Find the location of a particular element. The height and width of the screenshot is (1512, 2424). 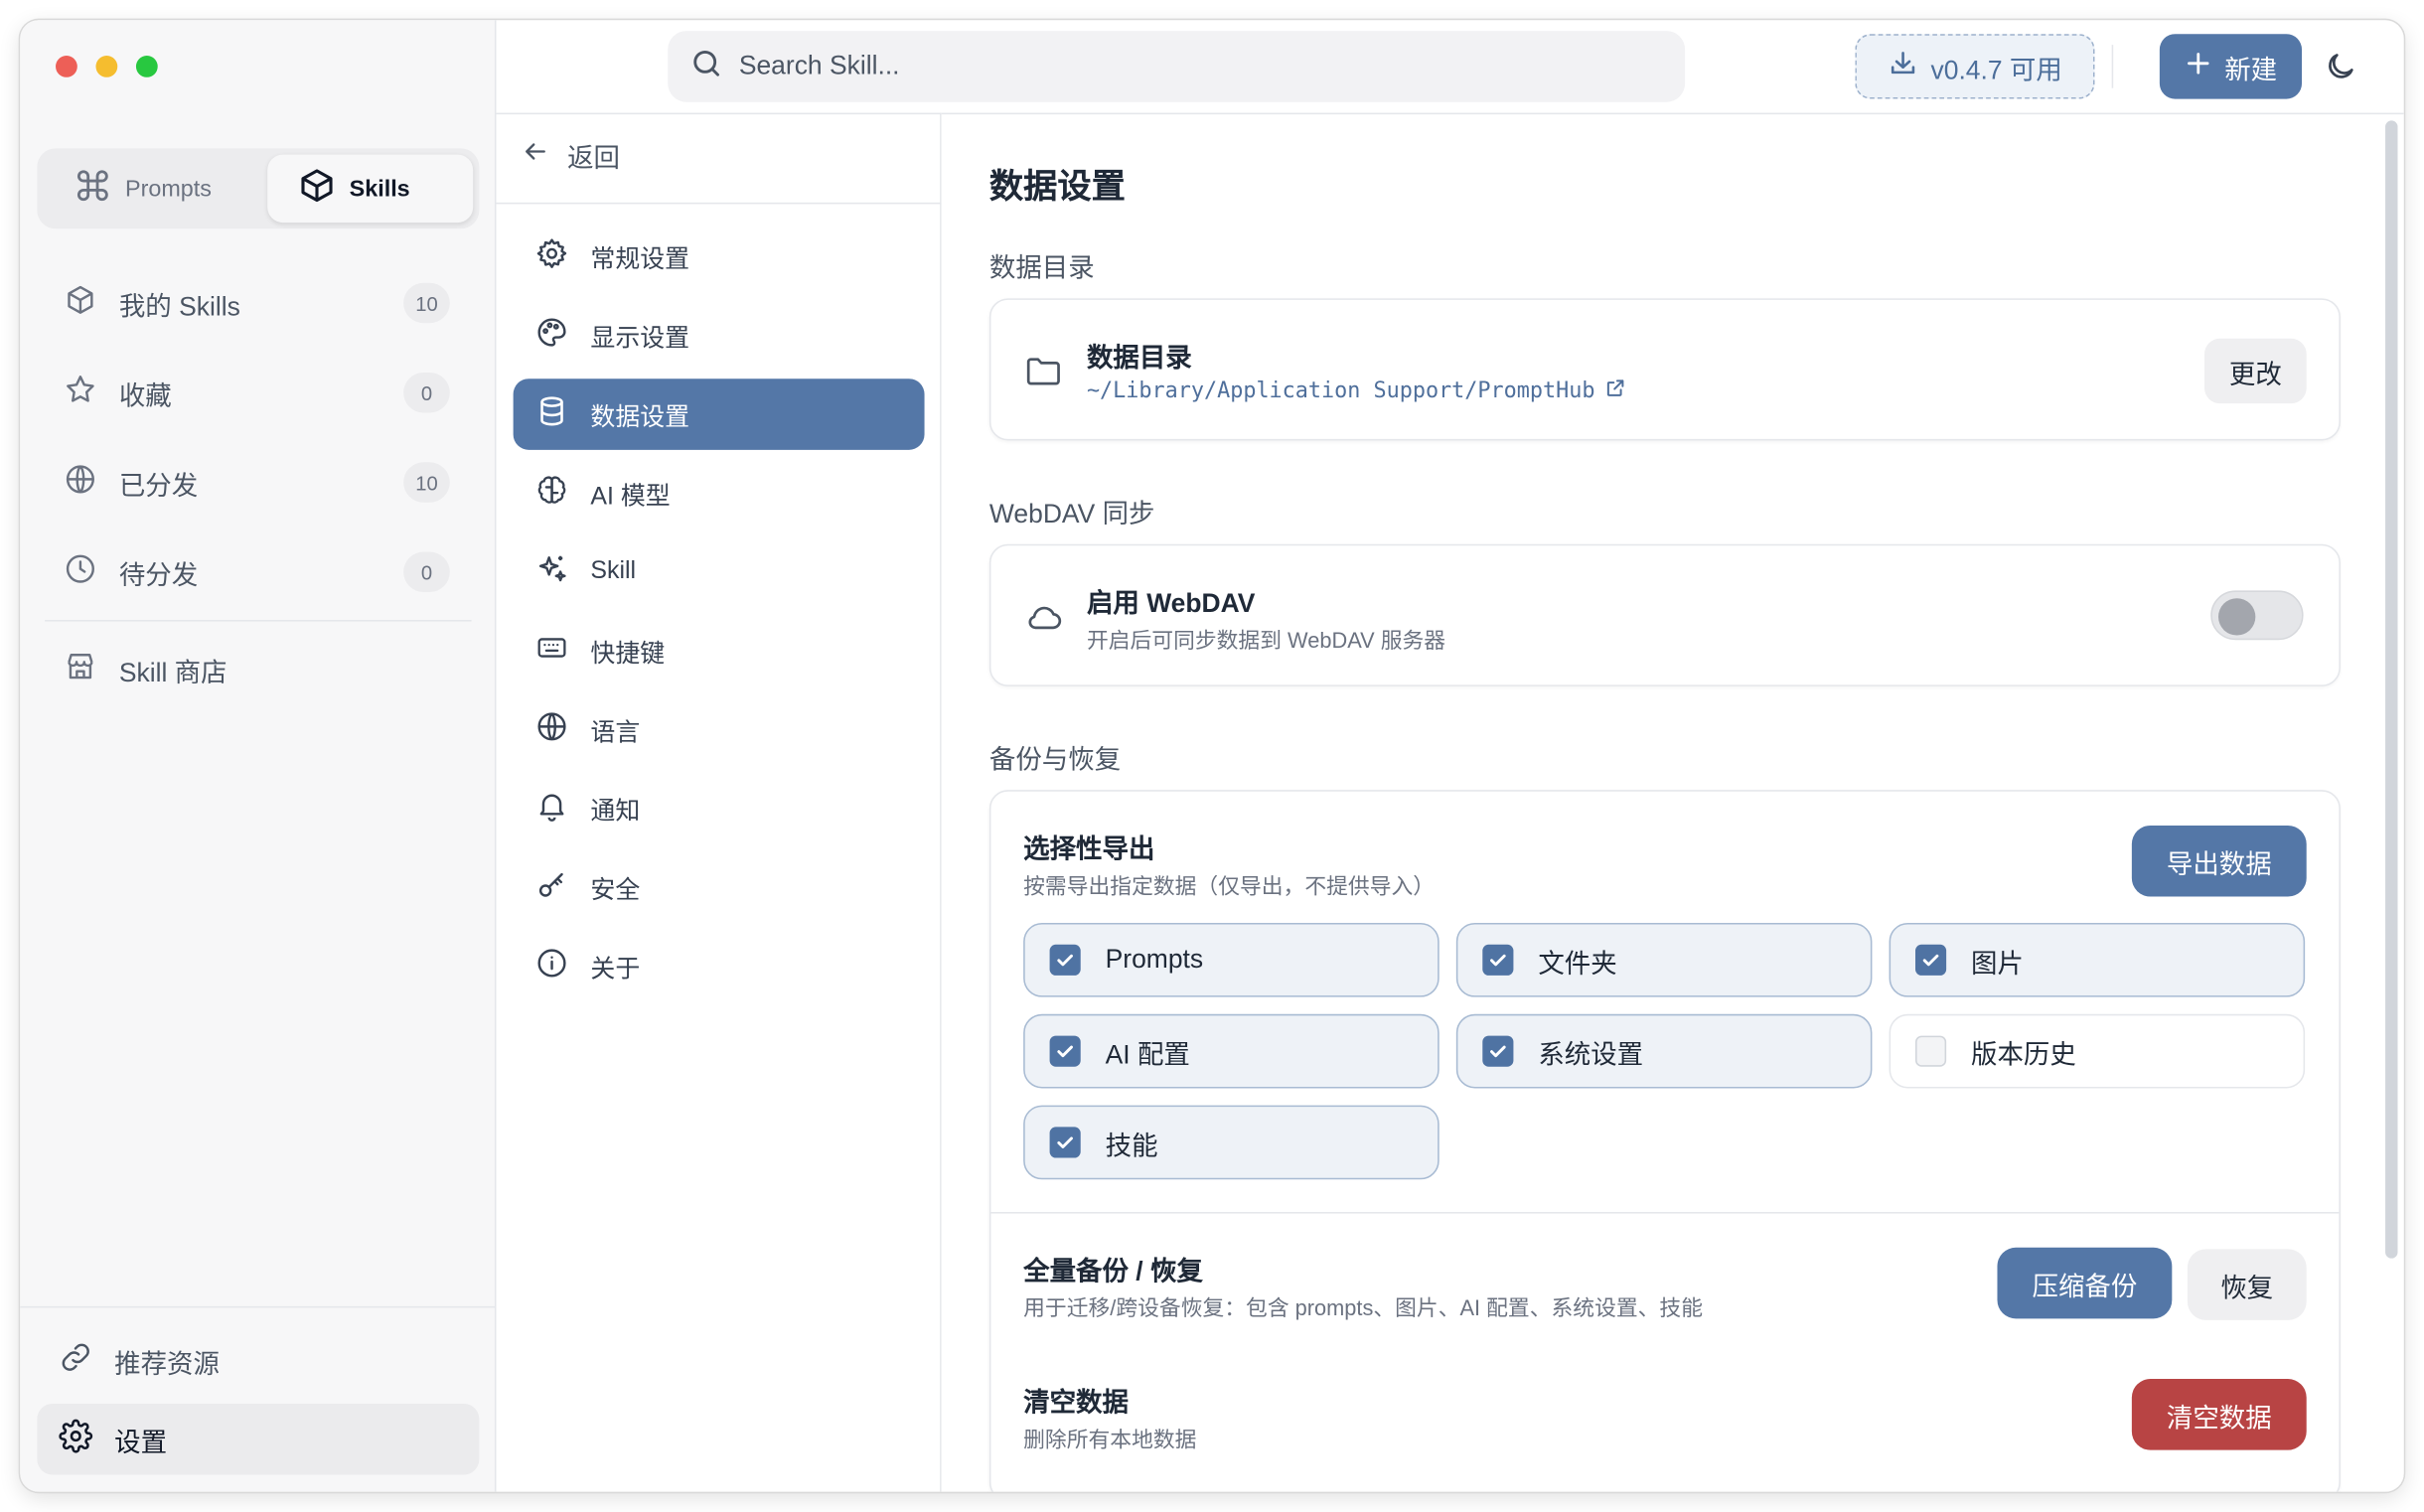

external-link-icon is located at coordinates (1615, 391).